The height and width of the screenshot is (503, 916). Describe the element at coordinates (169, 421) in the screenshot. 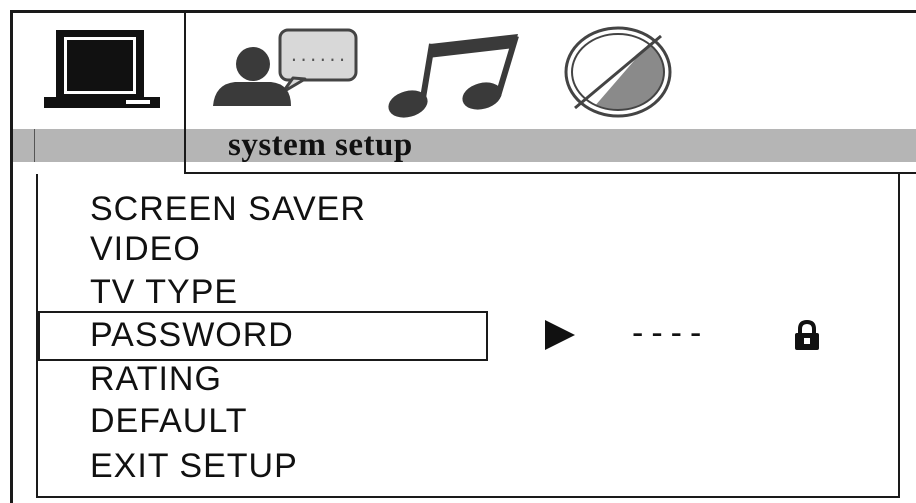

I see `menu-item-default: DEFAULT` at that location.